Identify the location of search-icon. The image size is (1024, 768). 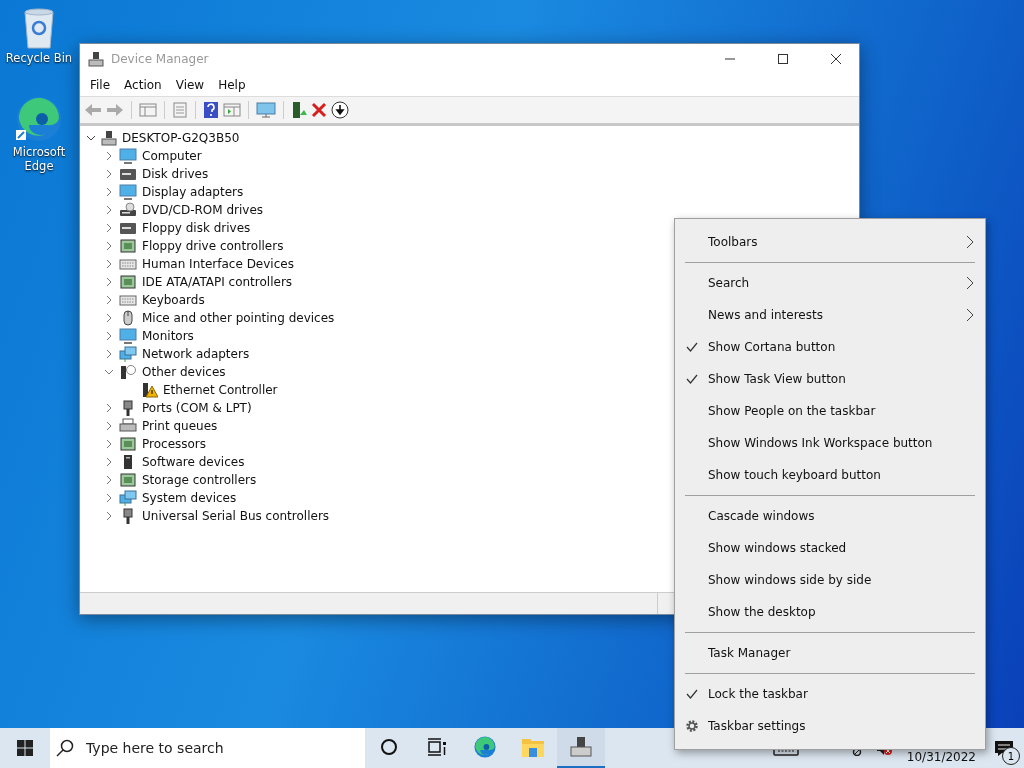
(65, 748).